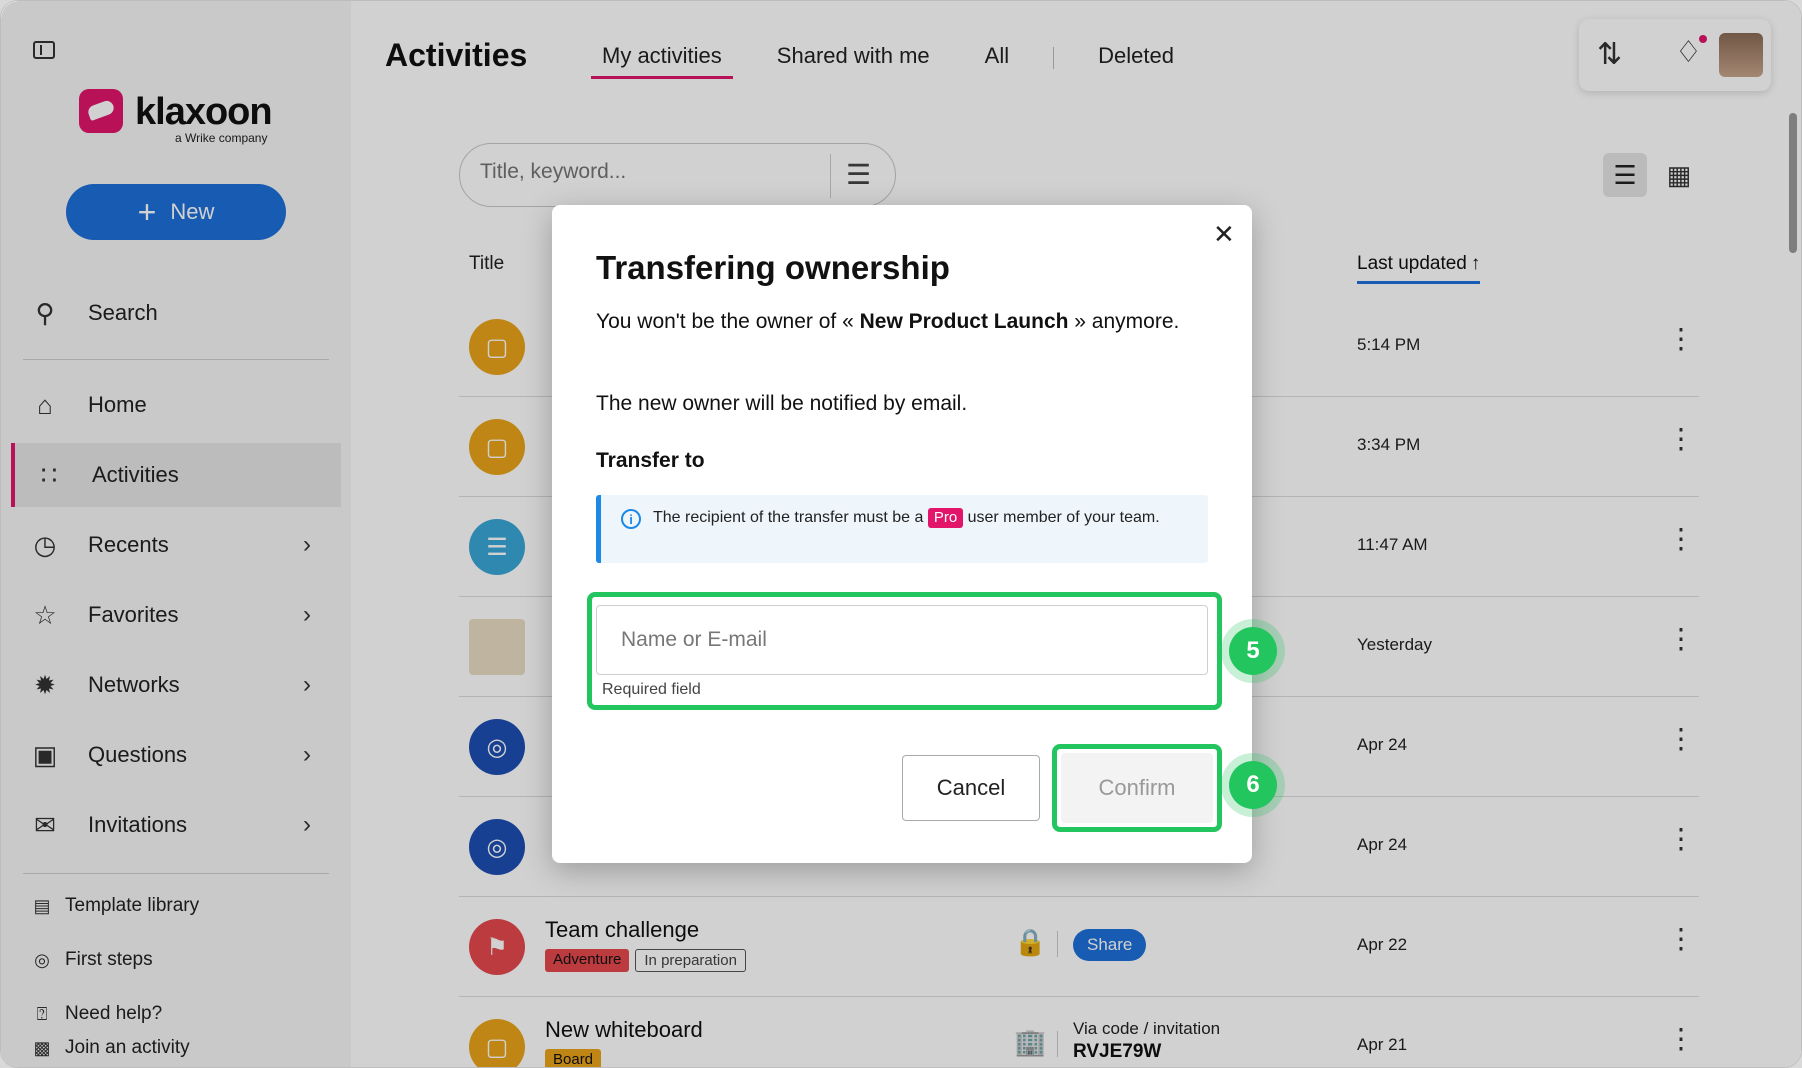 This screenshot has height=1068, width=1802. Describe the element at coordinates (631, 519) in the screenshot. I see `info-icon: i` at that location.